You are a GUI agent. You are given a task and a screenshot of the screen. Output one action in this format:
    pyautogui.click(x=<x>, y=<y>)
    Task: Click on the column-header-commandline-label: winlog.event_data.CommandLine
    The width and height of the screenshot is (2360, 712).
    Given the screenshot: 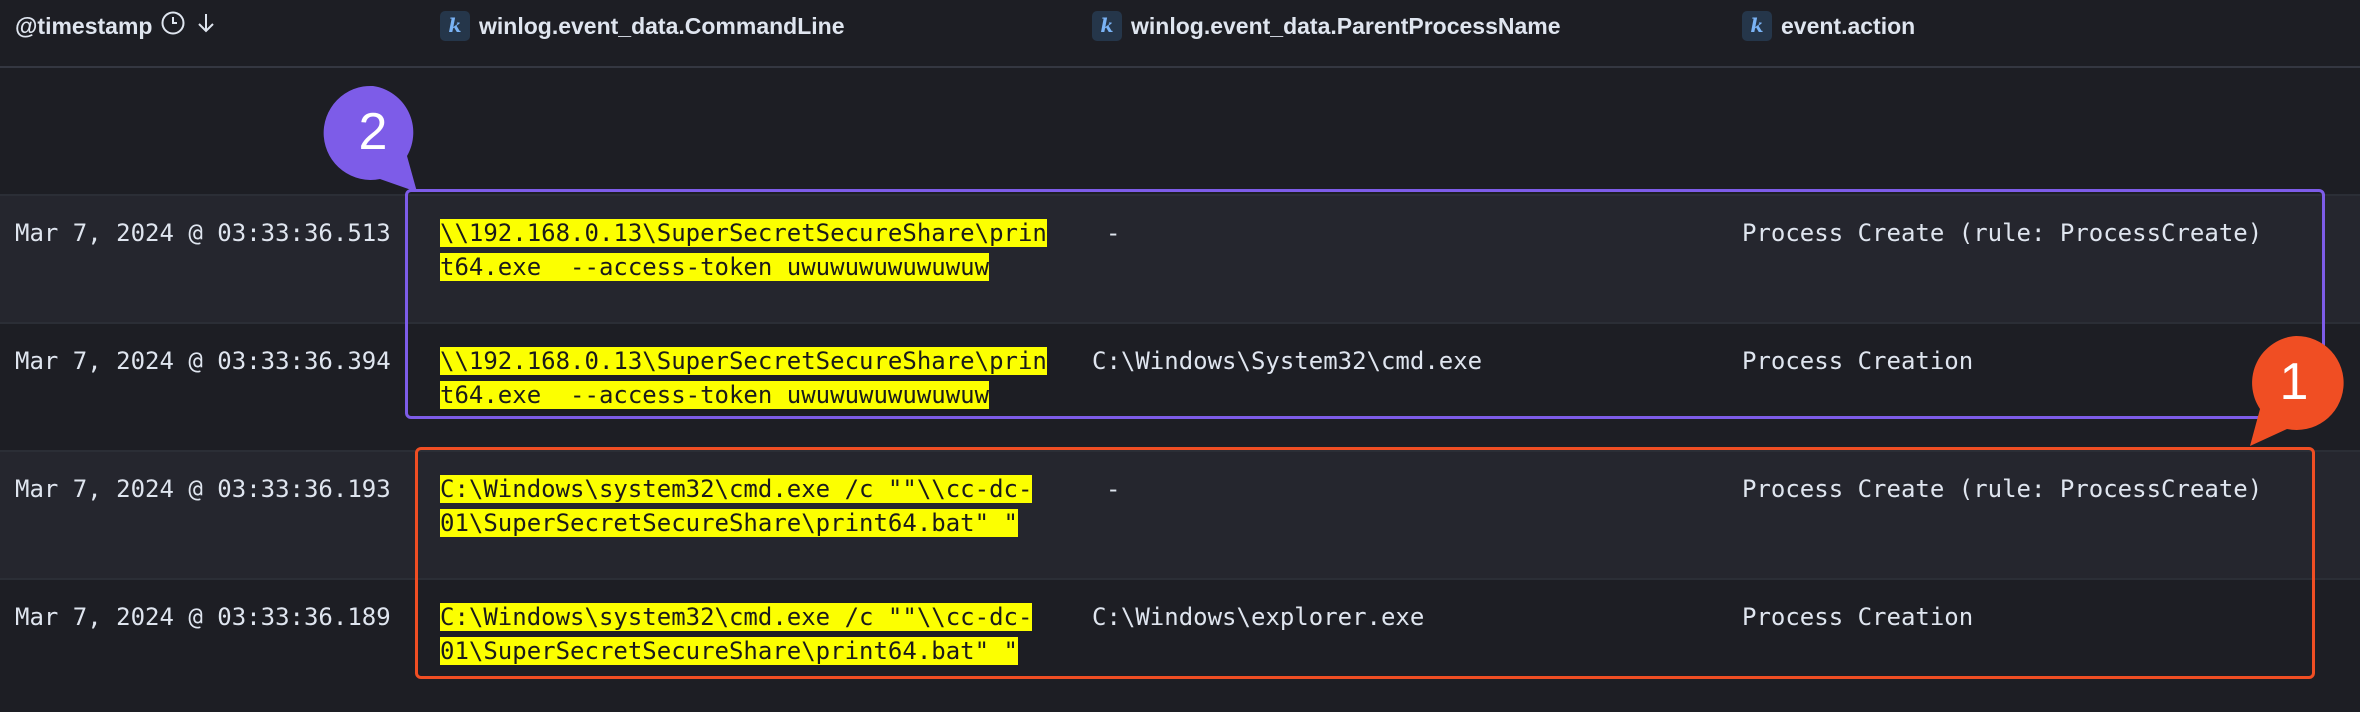 What is the action you would take?
    pyautogui.click(x=662, y=25)
    